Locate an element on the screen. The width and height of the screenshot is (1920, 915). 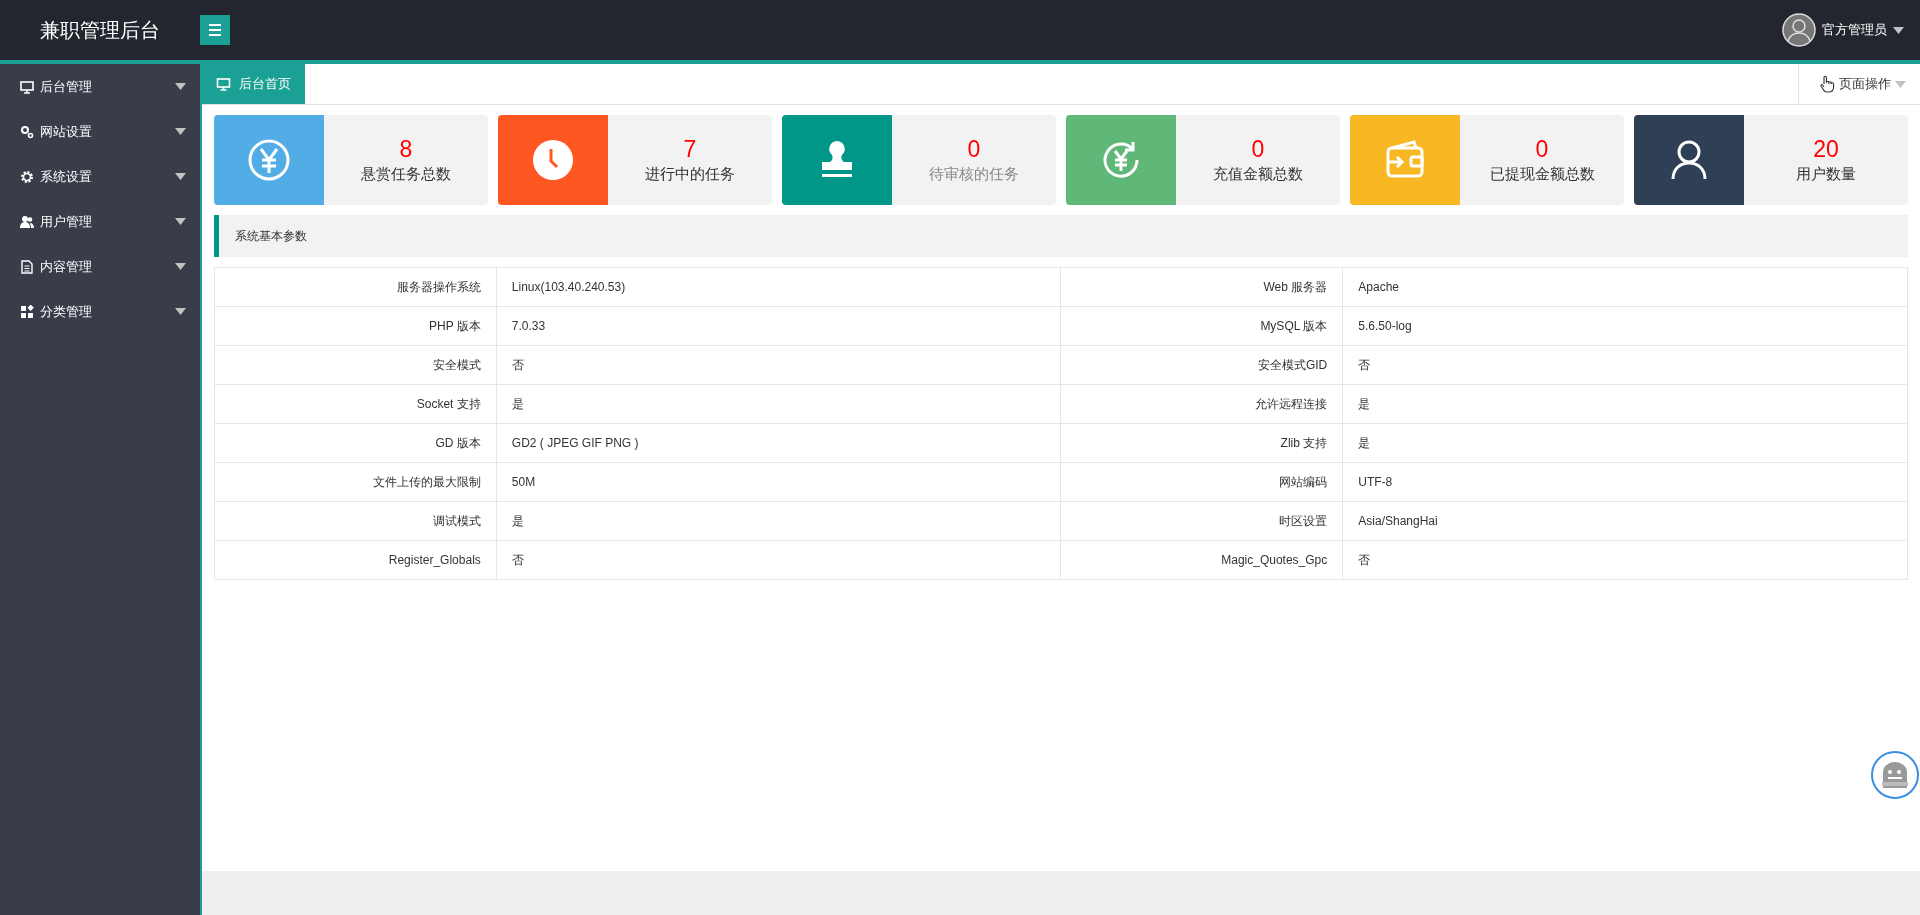
param-value: Asia/ShangHai is located at coordinates (1625, 521).